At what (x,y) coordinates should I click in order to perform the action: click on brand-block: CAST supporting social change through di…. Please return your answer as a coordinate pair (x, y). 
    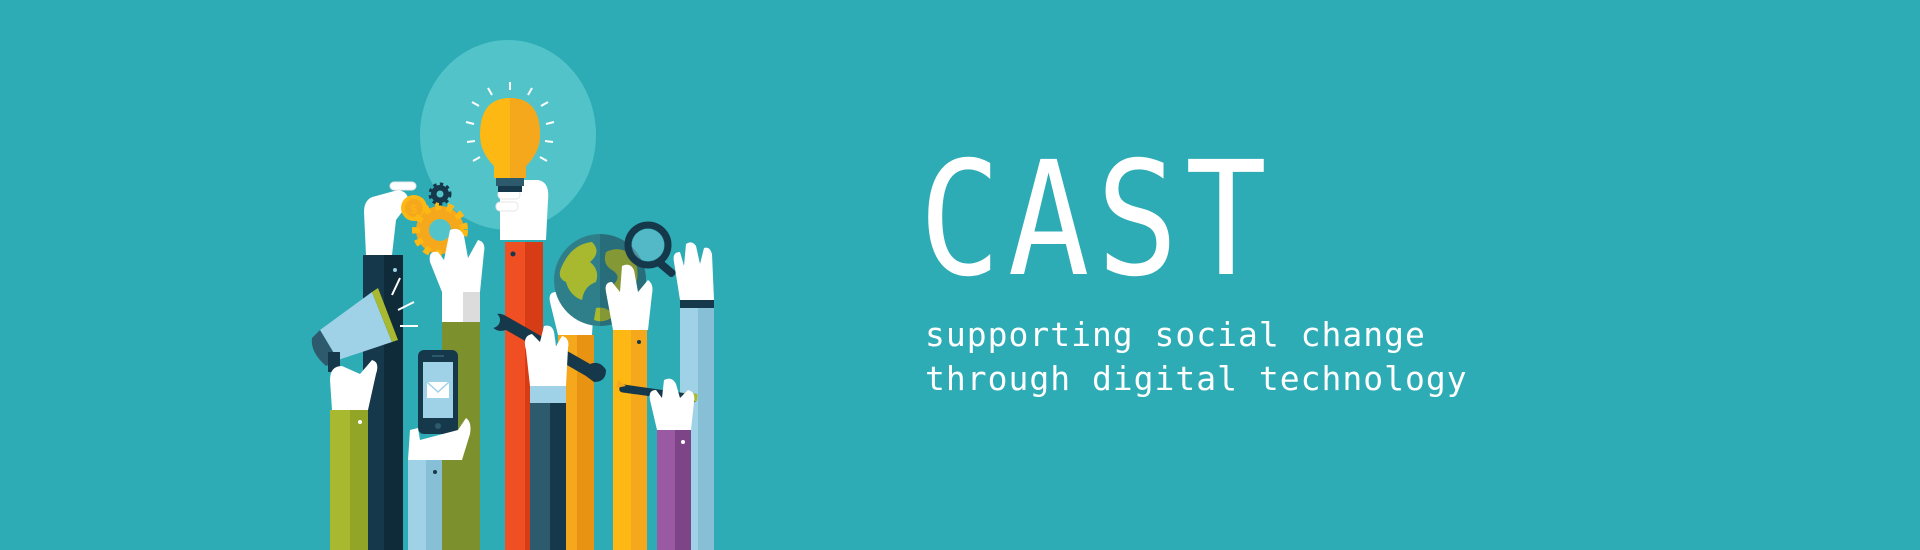
    Looking at the image, I should click on (1193, 271).